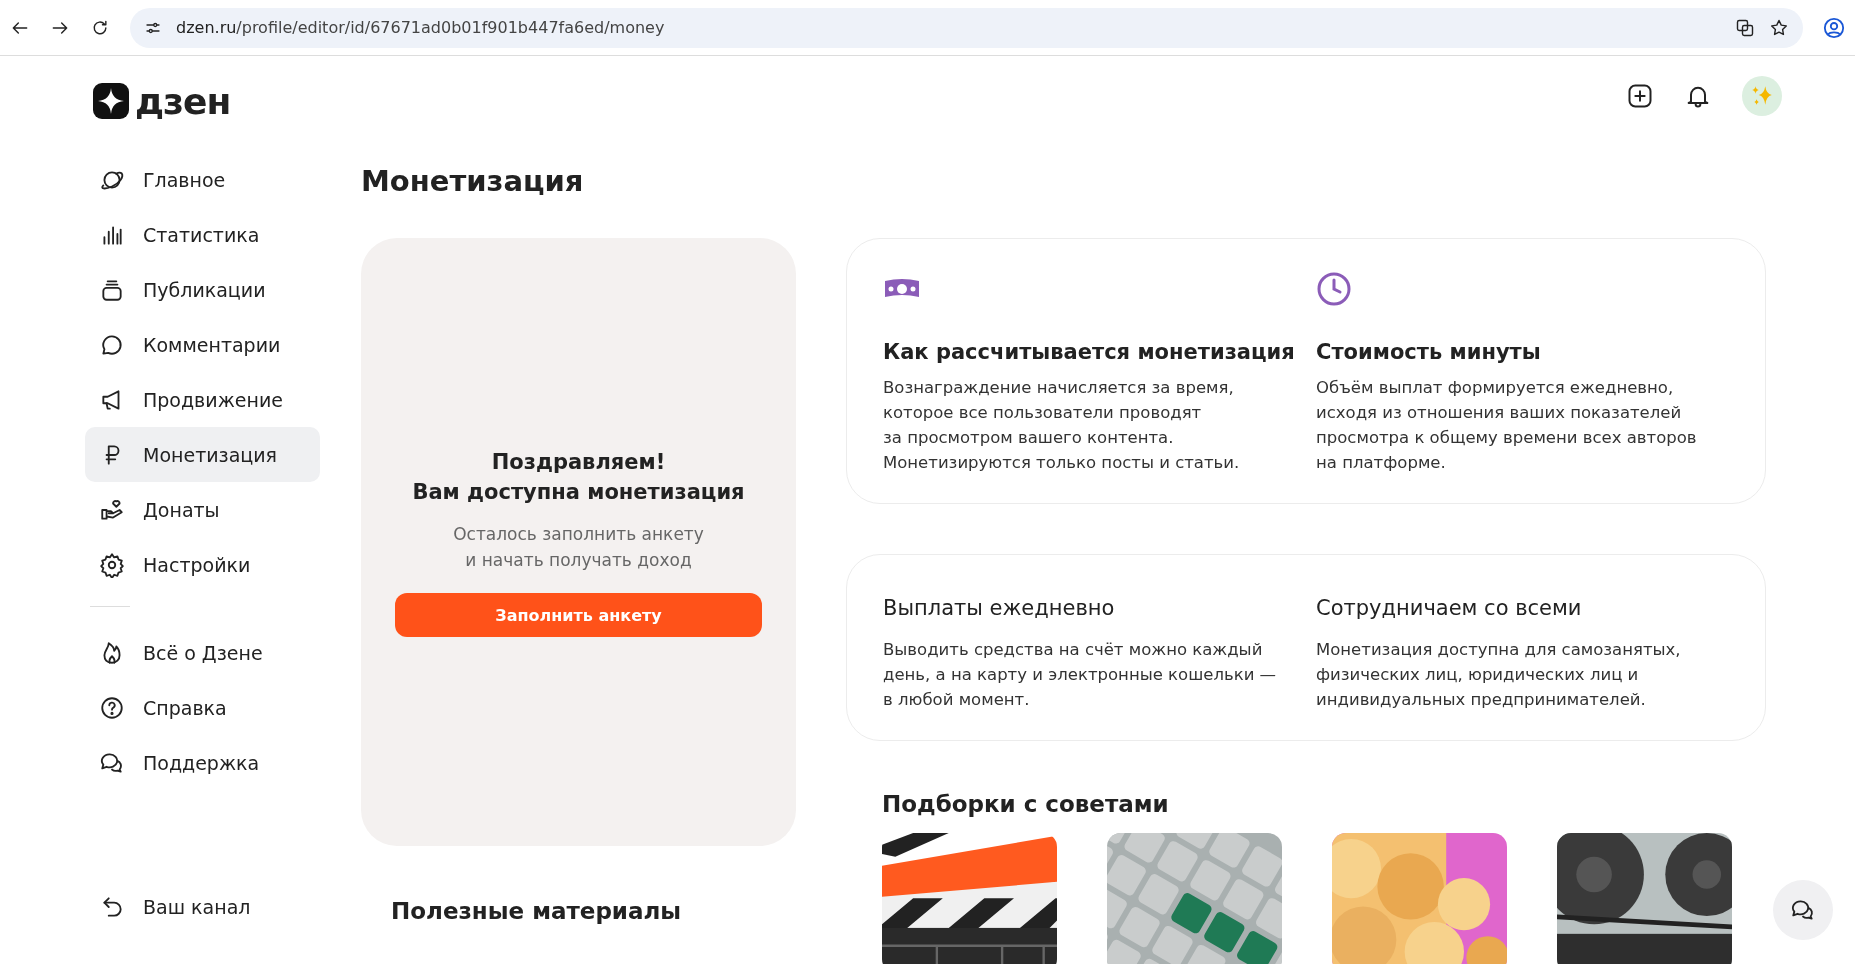  Describe the element at coordinates (202, 179) in the screenshot. I see `sidebar-item: Главное` at that location.